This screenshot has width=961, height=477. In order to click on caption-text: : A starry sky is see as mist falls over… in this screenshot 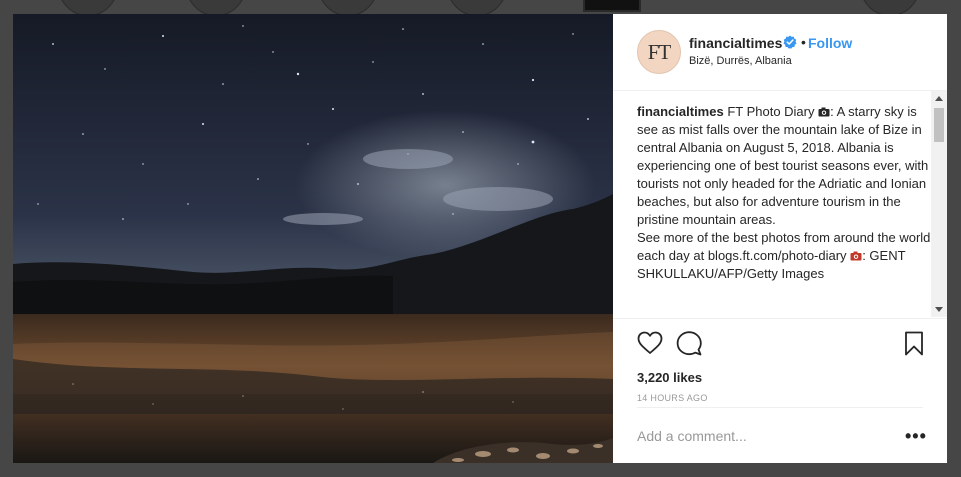, I will do `click(783, 165)`.